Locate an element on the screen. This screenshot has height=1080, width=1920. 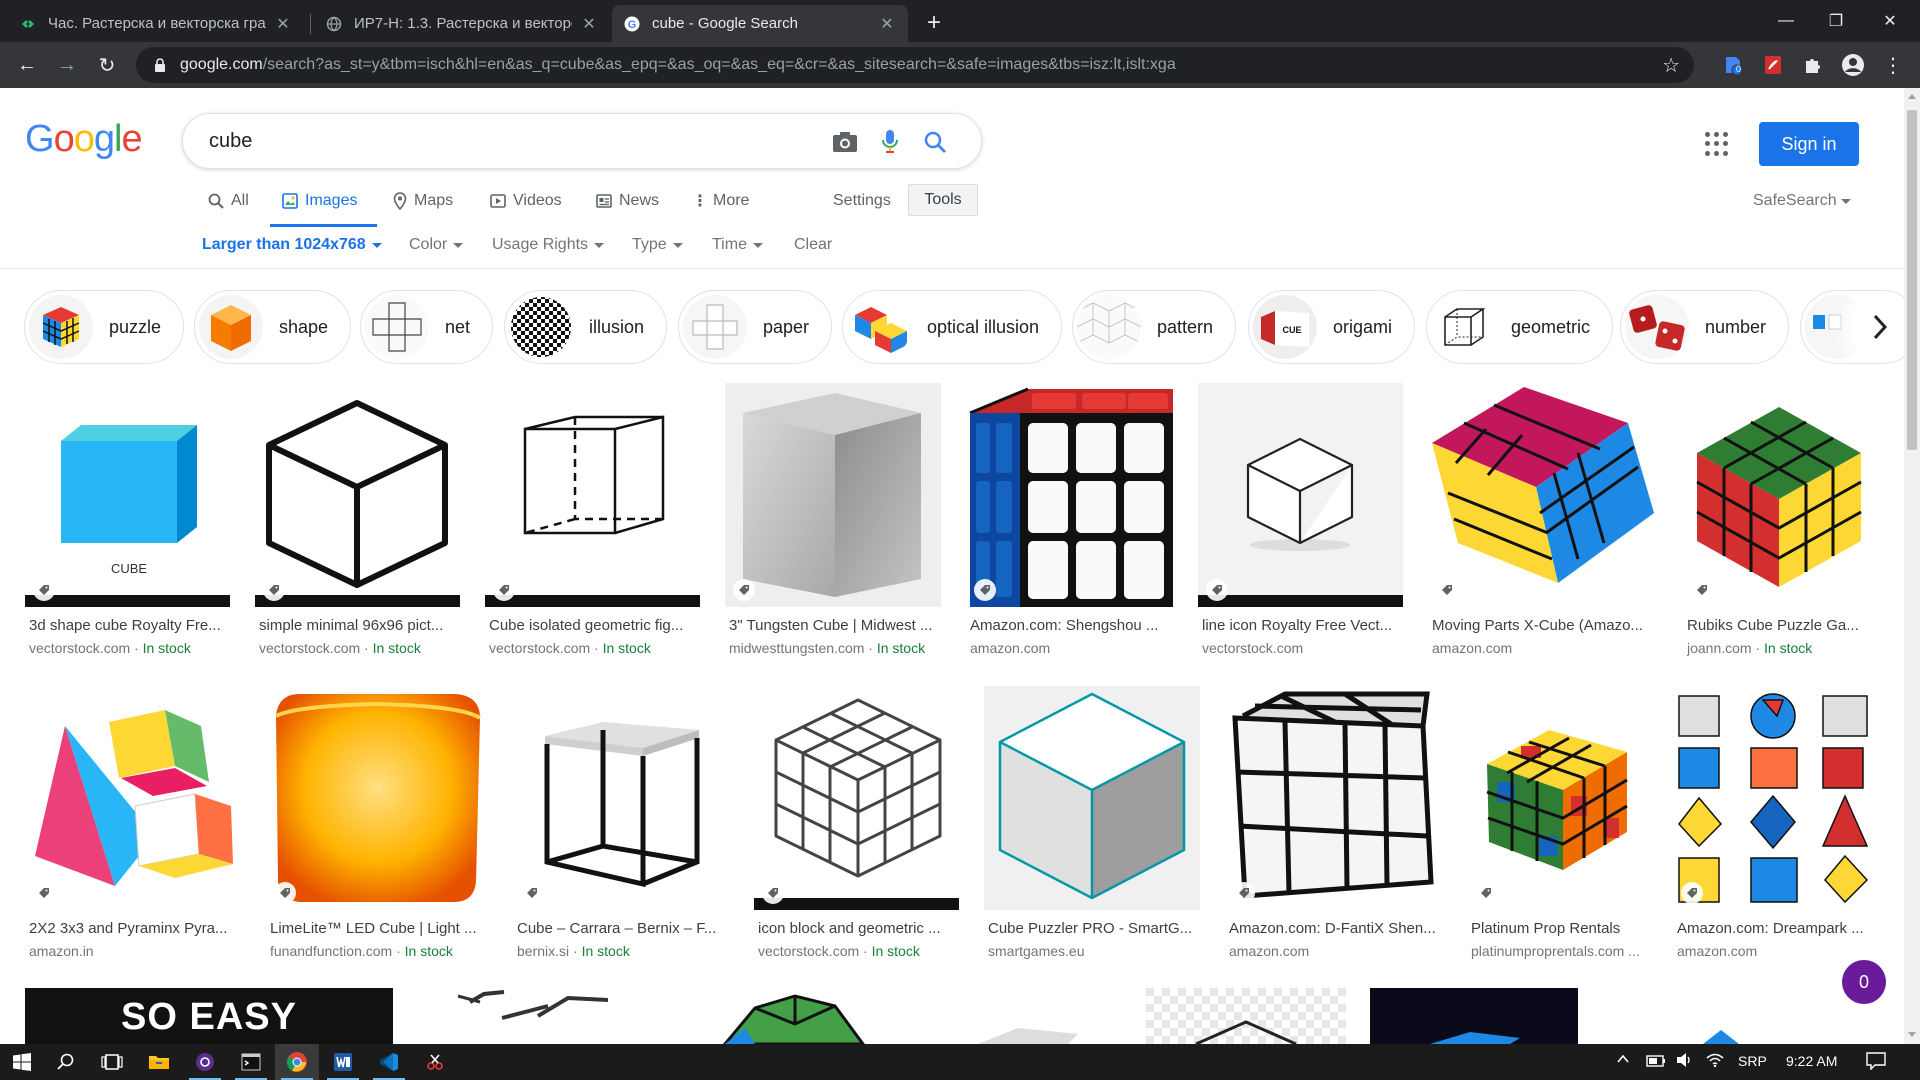
size-filter: Larger than 1024x768 is located at coordinates (292, 245).